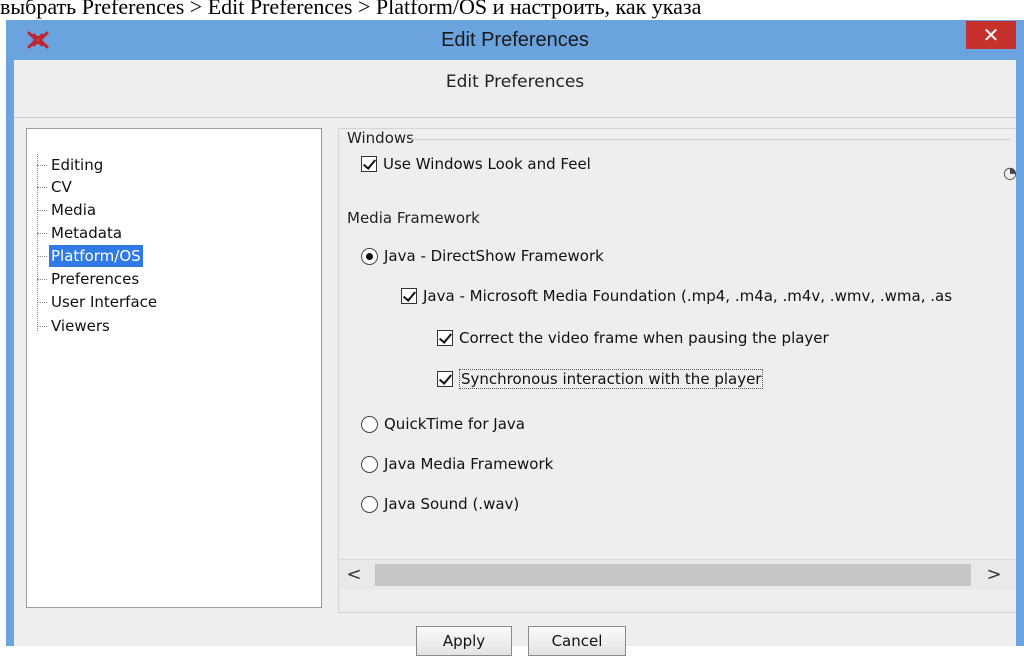 This screenshot has height=656, width=1024. What do you see at coordinates (104, 302) in the screenshot?
I see `tree-item-label: User Interface` at bounding box center [104, 302].